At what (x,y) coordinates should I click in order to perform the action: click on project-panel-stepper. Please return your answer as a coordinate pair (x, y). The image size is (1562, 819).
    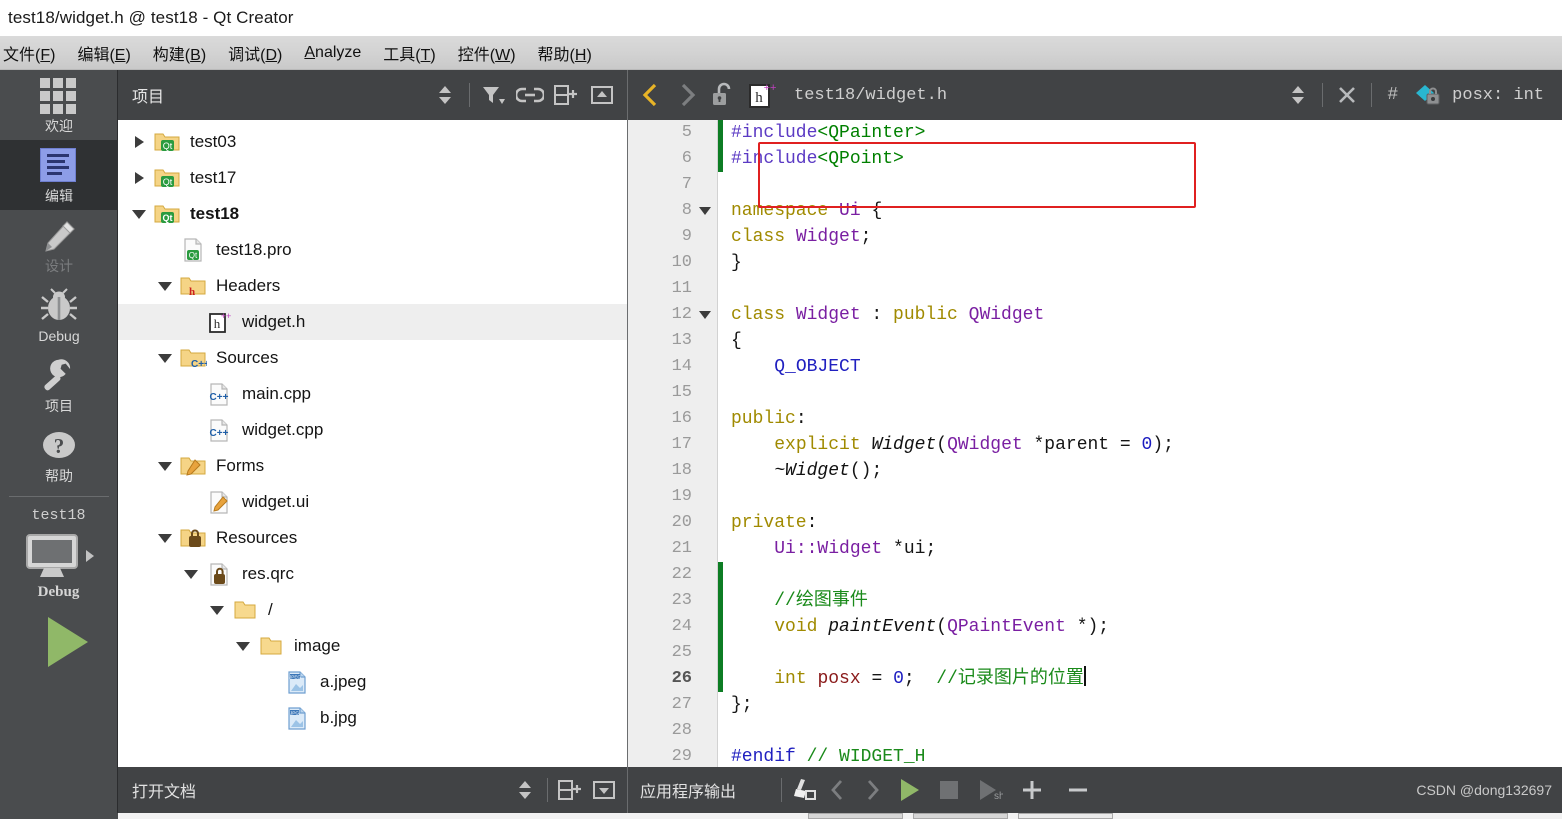
    Looking at the image, I should click on (445, 95).